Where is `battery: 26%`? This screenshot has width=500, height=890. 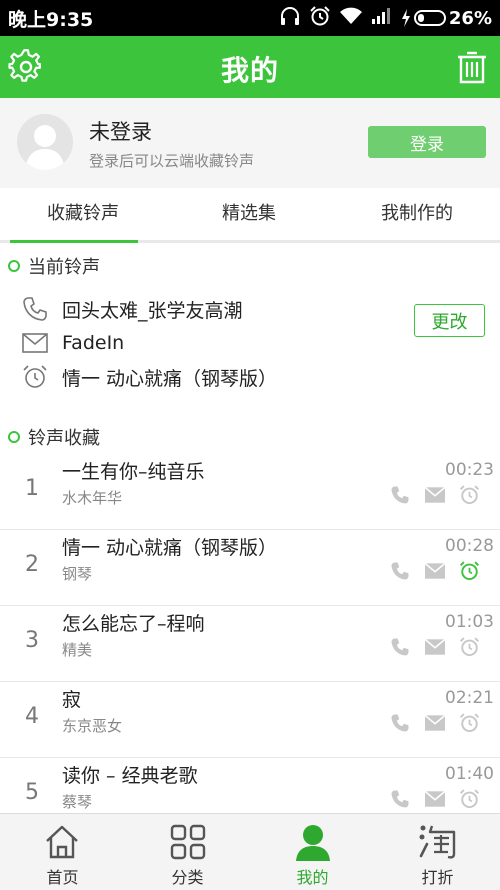 battery: 26% is located at coordinates (446, 18).